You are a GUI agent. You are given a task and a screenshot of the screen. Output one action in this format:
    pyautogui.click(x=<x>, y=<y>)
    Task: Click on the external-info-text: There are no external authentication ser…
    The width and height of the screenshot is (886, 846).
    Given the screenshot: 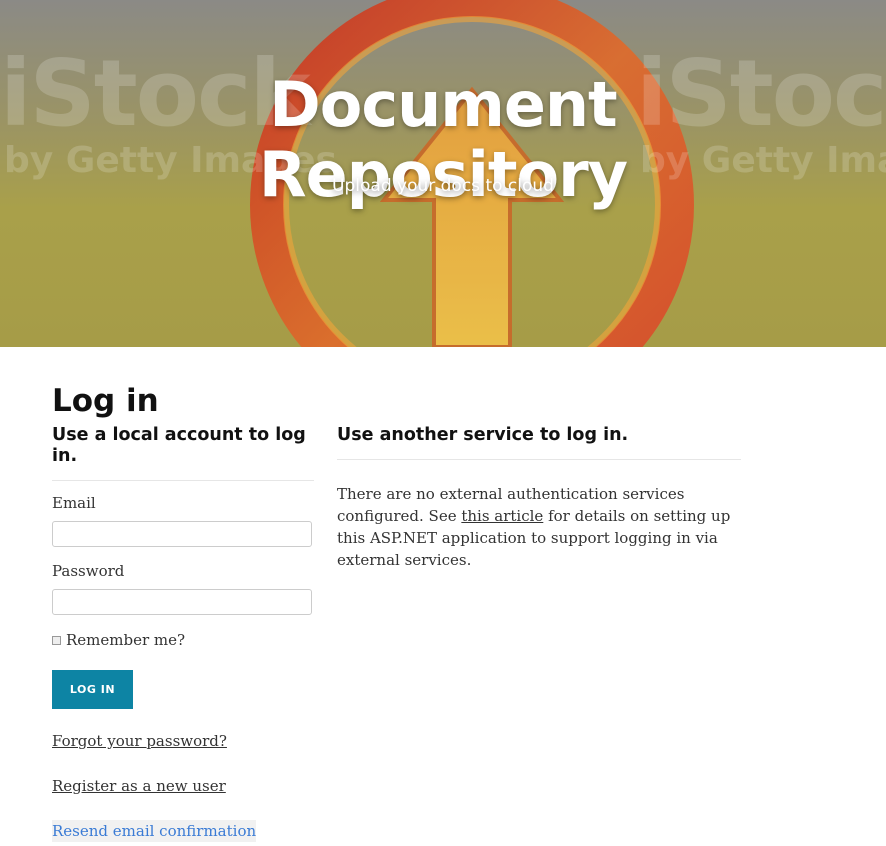 What is the action you would take?
    pyautogui.click(x=539, y=527)
    